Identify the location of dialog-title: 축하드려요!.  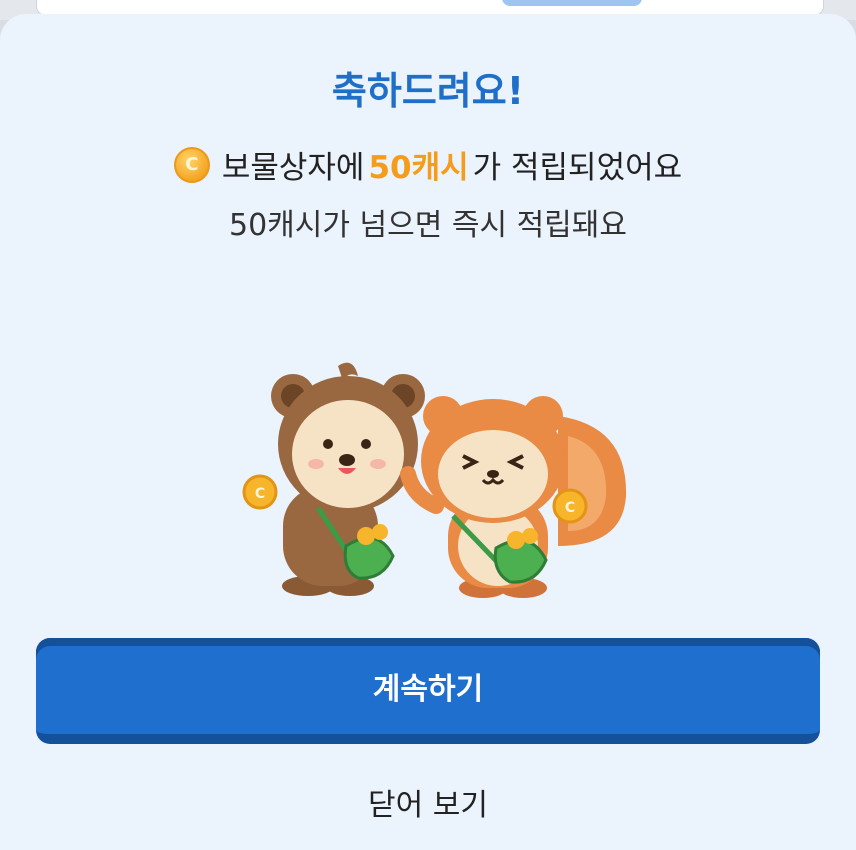
(428, 91).